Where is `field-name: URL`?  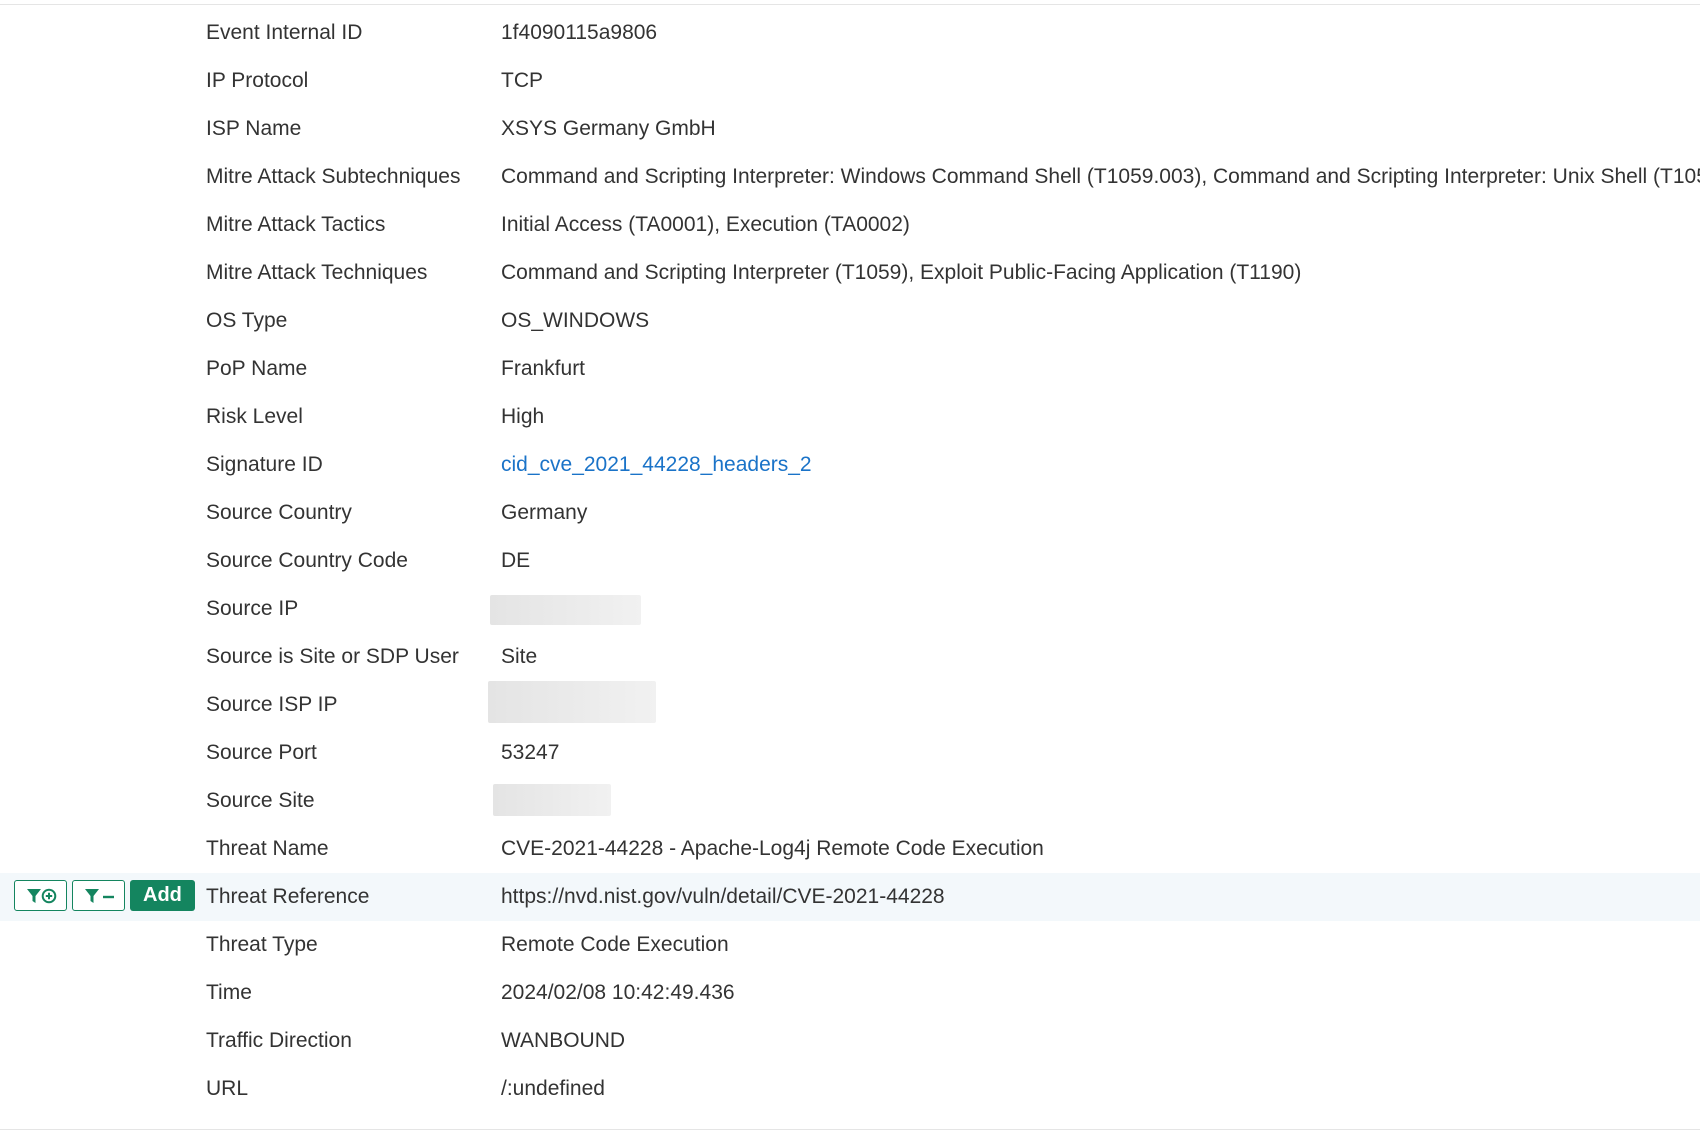 field-name: URL is located at coordinates (227, 1088).